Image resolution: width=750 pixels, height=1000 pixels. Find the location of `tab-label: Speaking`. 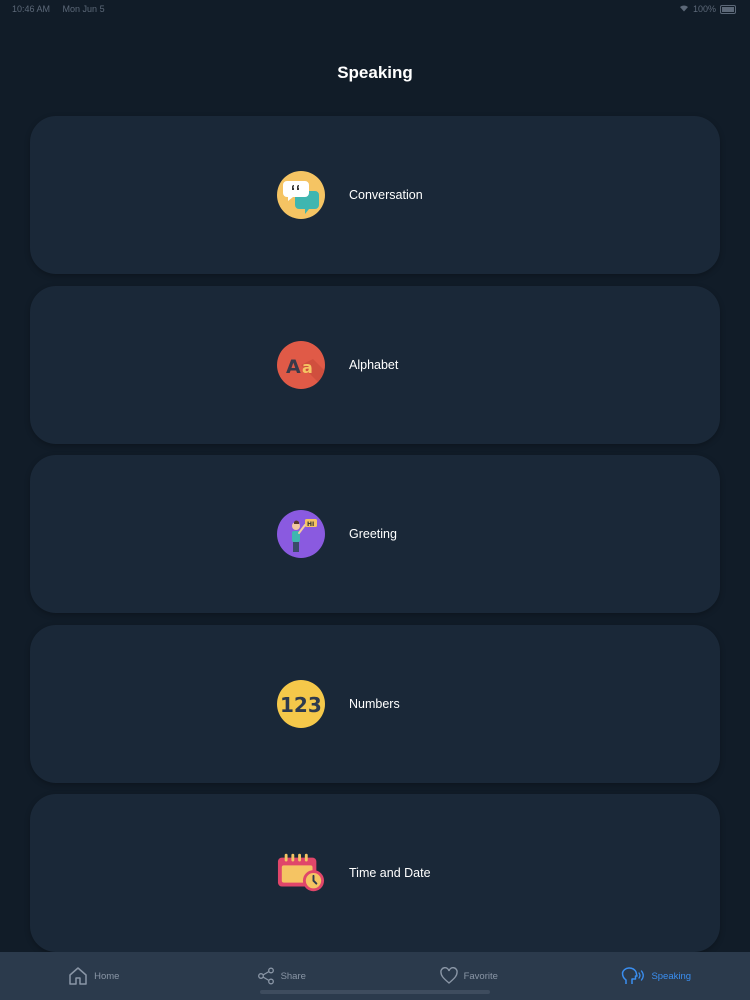

tab-label: Speaking is located at coordinates (671, 976).